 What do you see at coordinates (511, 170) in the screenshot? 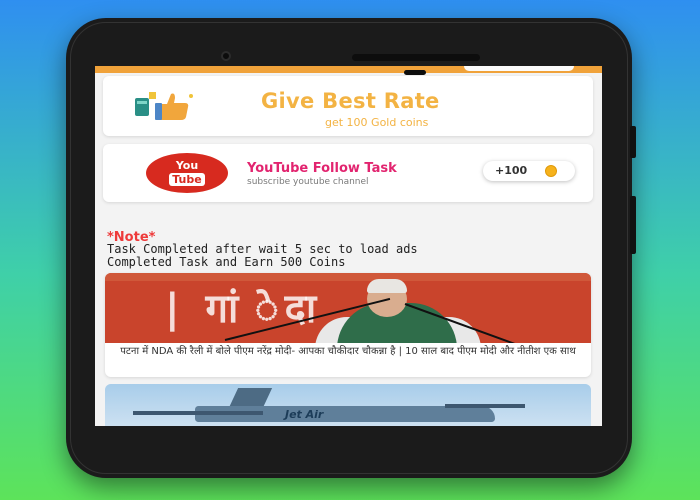
I see `reward-amount: +100` at bounding box center [511, 170].